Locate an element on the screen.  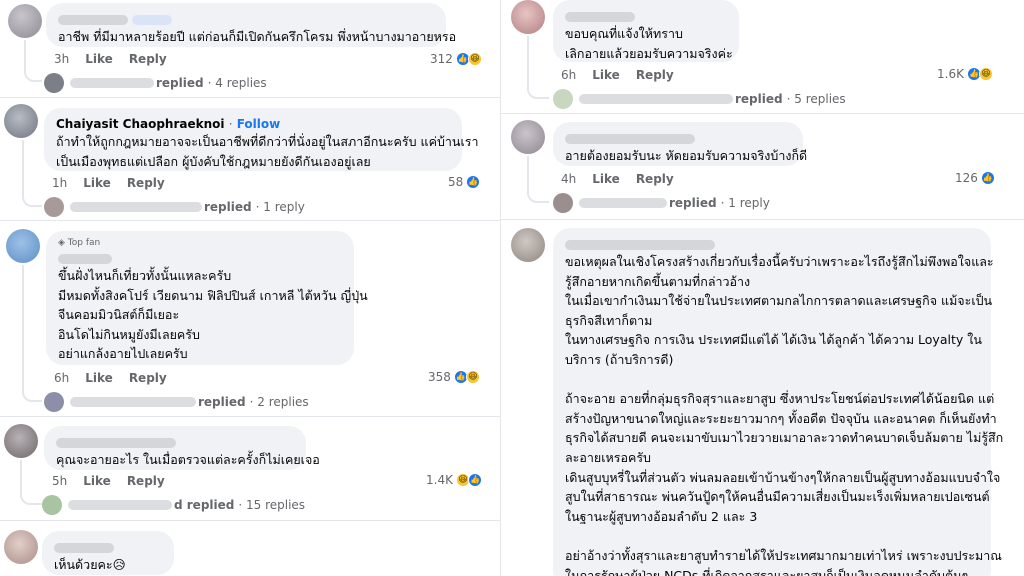
reaction-count: 312 is located at coordinates (441, 59).